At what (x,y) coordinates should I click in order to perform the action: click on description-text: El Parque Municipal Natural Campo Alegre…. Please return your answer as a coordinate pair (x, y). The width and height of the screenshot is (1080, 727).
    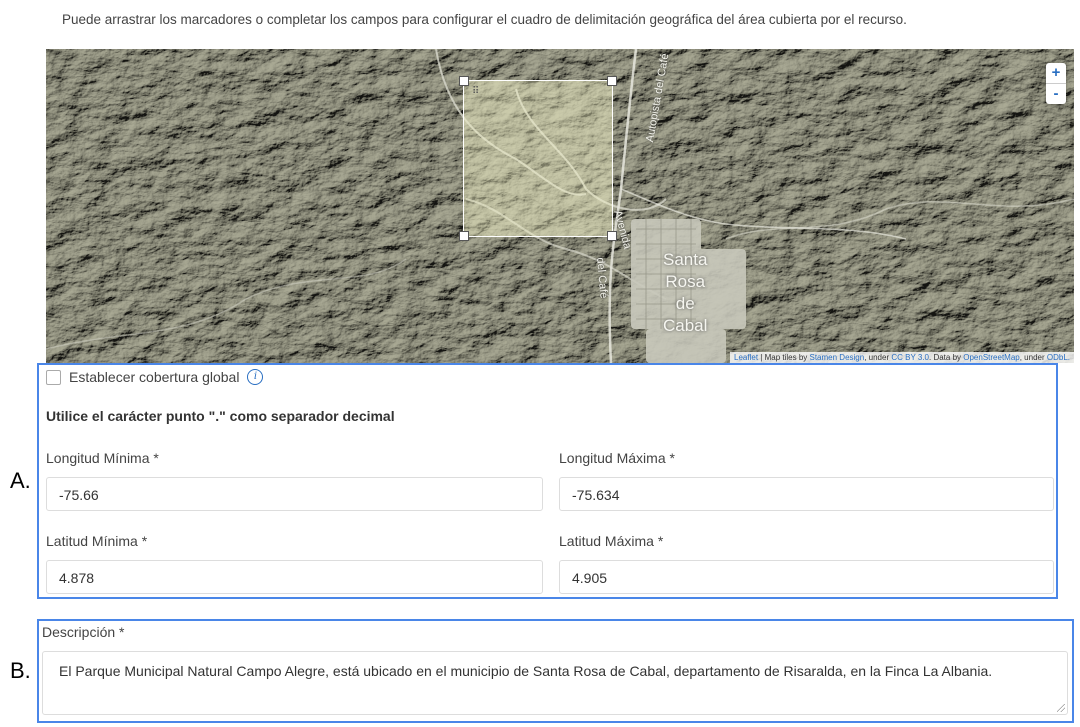
    Looking at the image, I should click on (526, 671).